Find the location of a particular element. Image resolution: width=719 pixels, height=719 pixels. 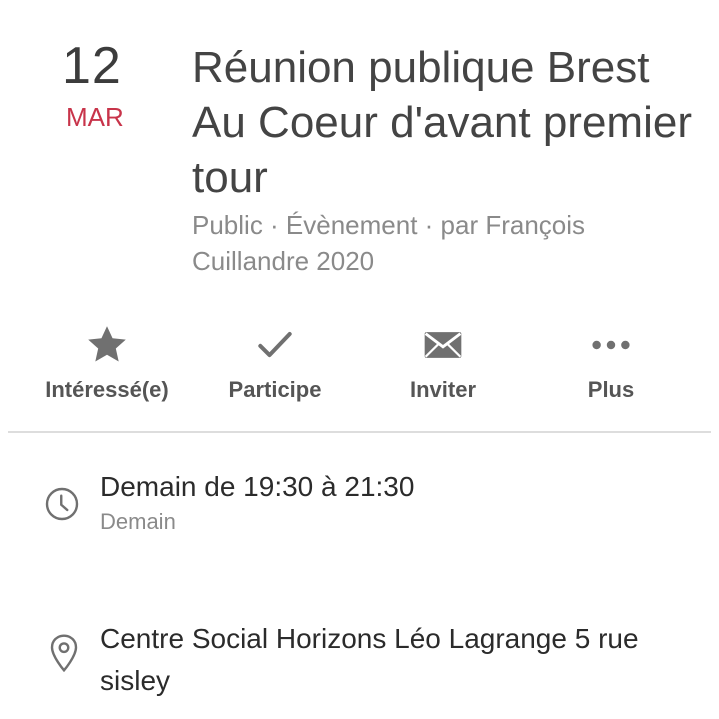

more-button: Plus is located at coordinates (611, 367).